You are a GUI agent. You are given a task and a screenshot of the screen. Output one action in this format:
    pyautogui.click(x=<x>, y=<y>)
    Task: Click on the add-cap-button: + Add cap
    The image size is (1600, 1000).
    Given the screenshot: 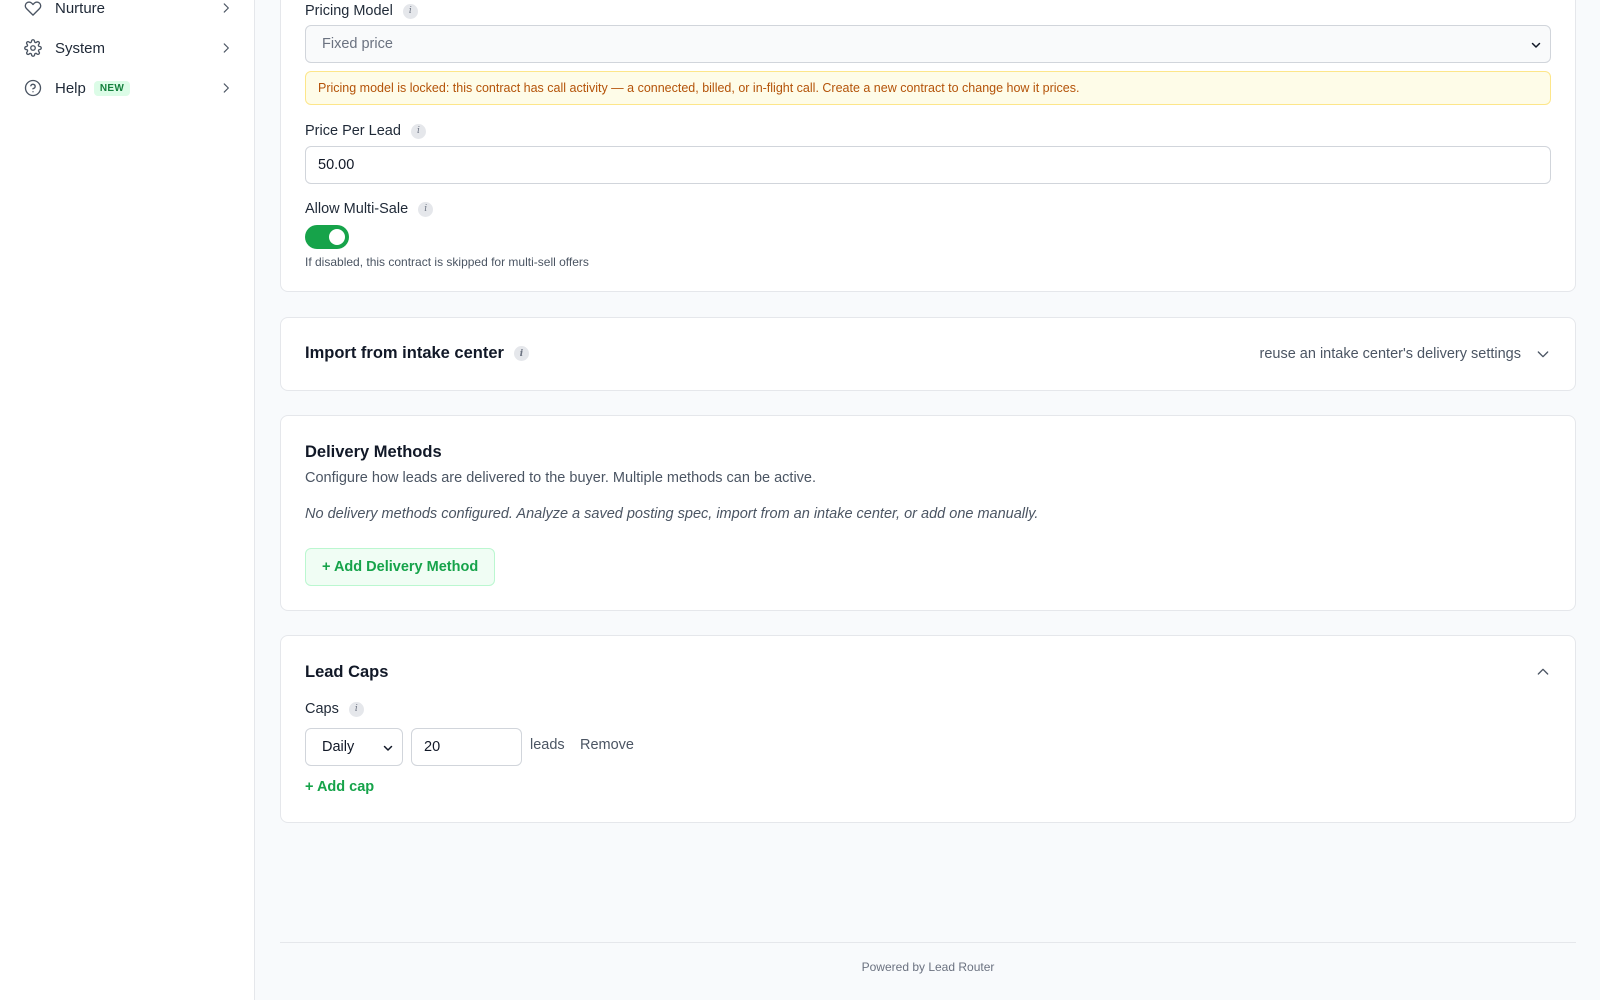 What is the action you would take?
    pyautogui.click(x=339, y=787)
    